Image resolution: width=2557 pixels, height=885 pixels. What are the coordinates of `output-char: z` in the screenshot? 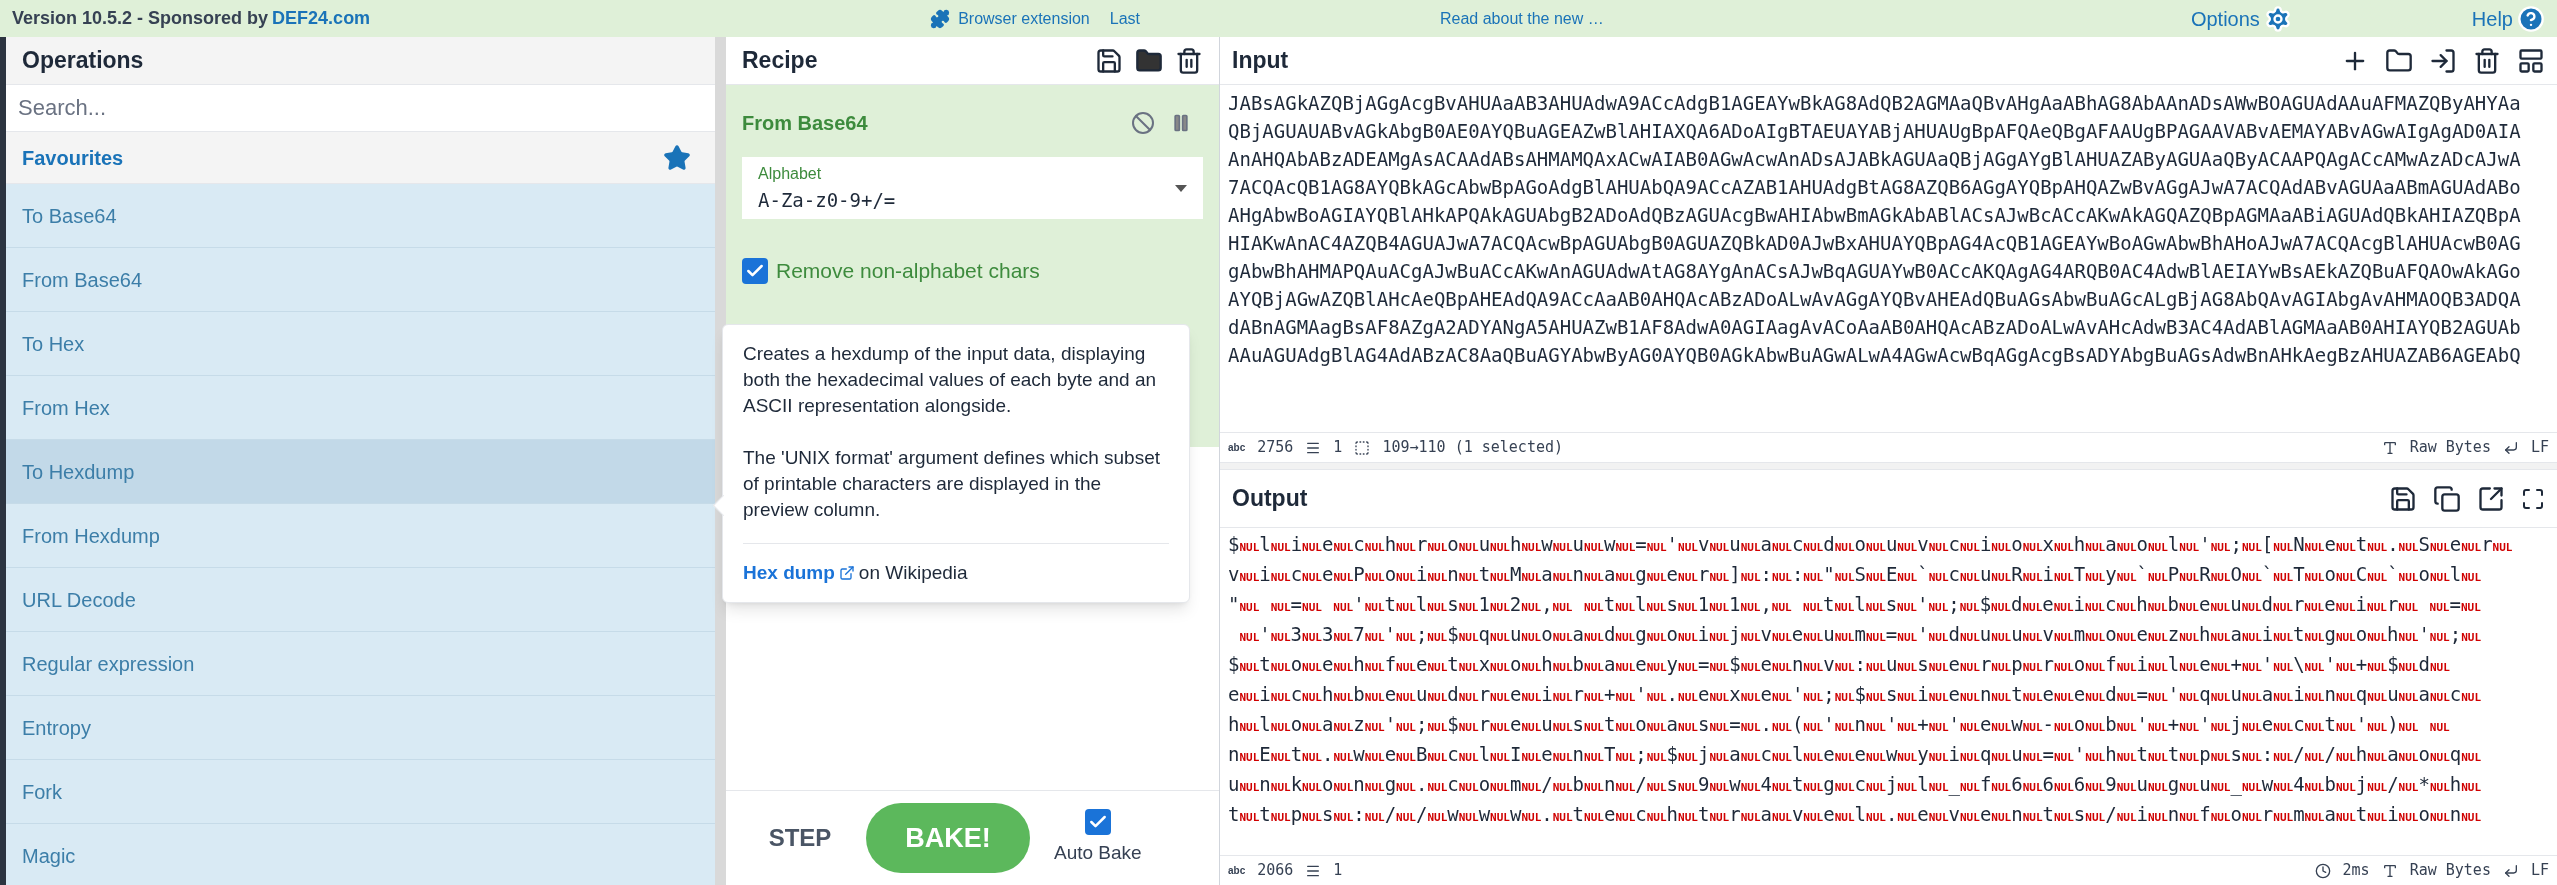 It's located at (2173, 634).